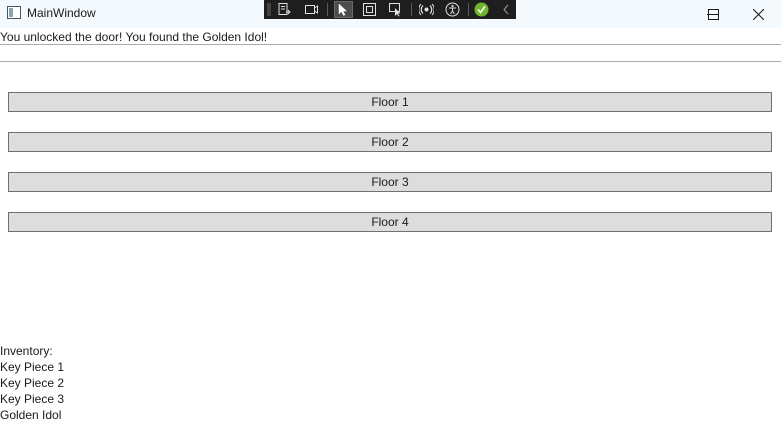 The width and height of the screenshot is (781, 436). I want to click on maximize-icon, so click(713, 14).